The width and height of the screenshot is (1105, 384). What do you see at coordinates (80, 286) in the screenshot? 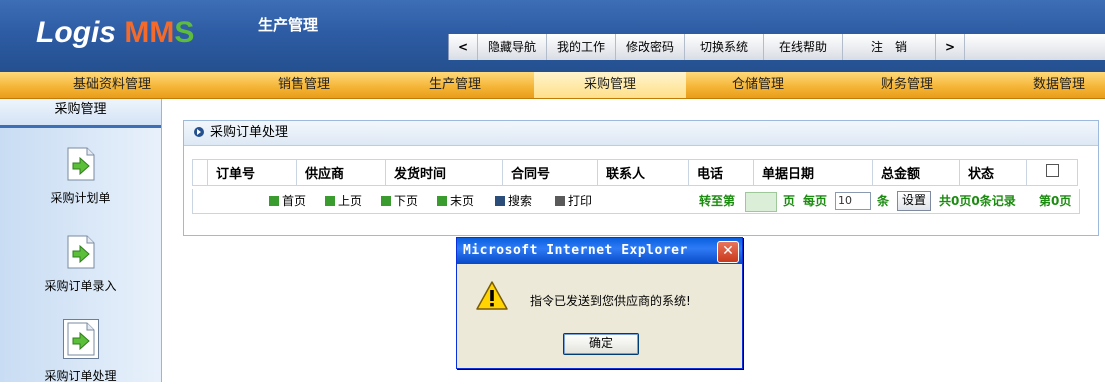
I see `sidebar-item-label: 采购订单录入` at bounding box center [80, 286].